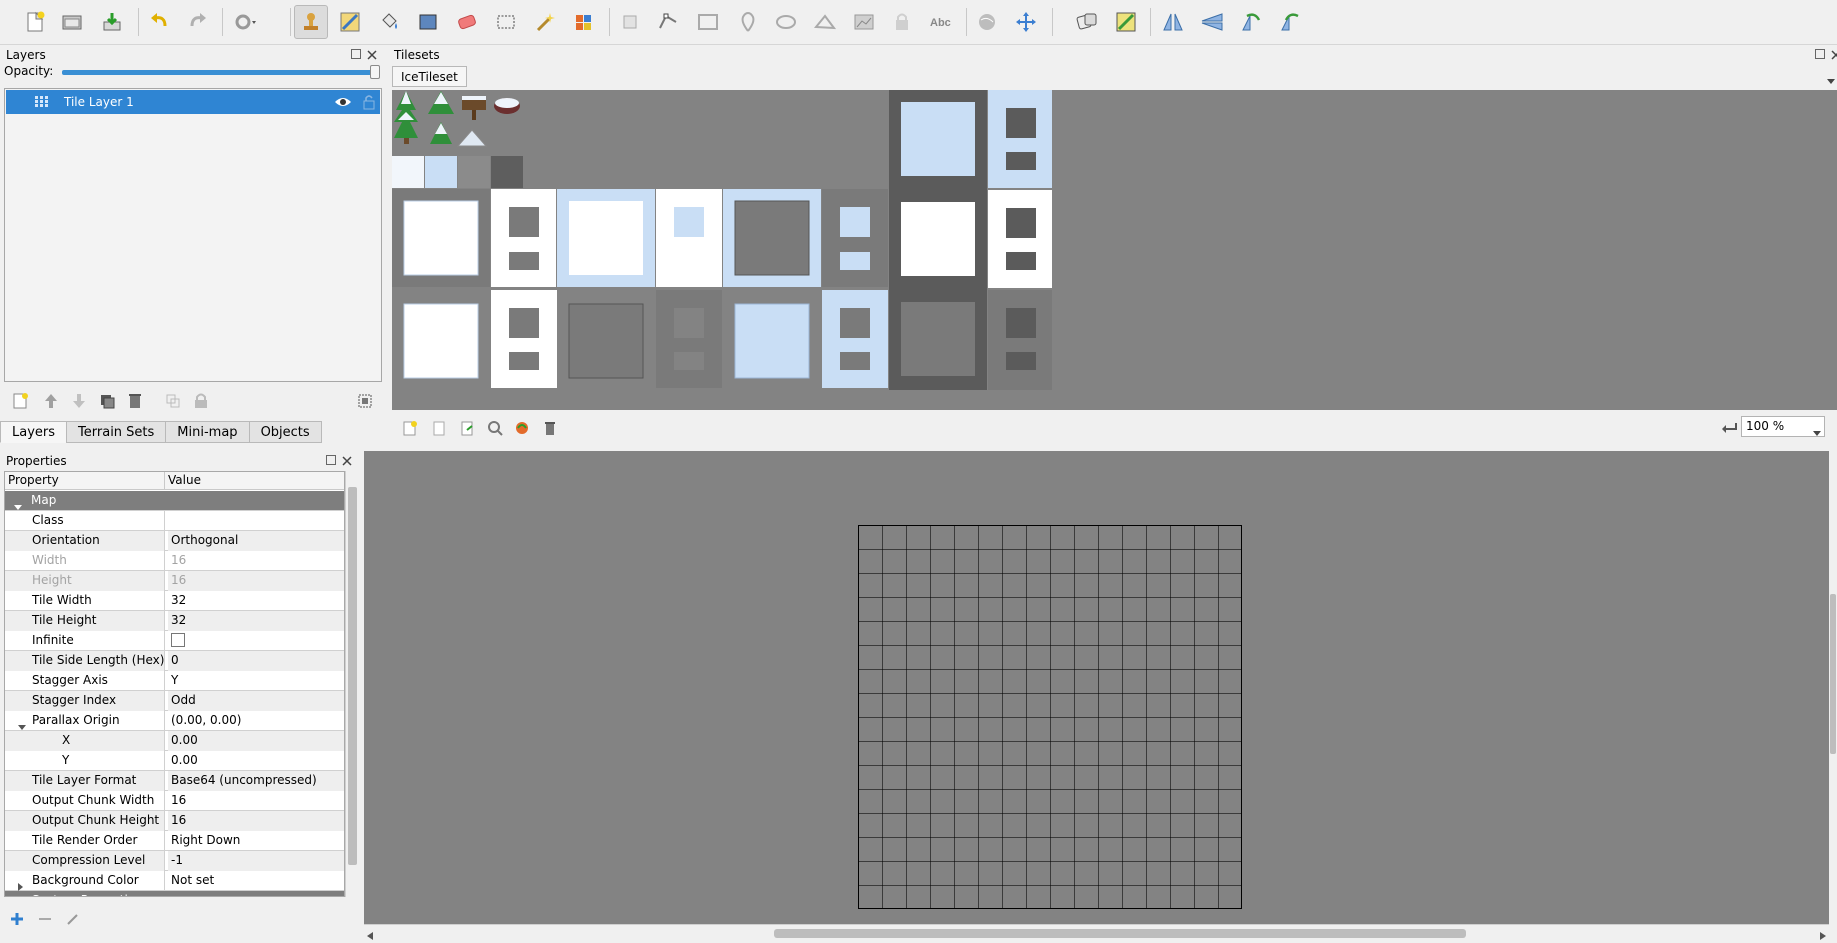 This screenshot has height=943, width=1837. I want to click on lock-icon, so click(369, 103).